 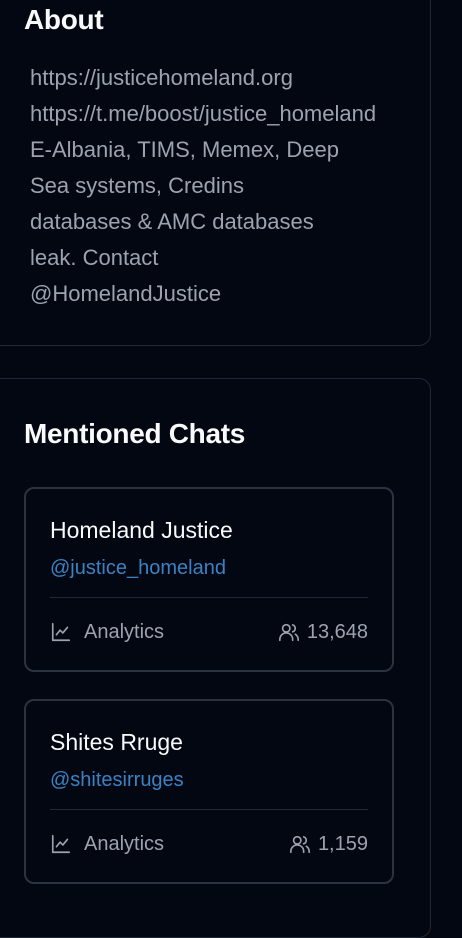 I want to click on about-line: leak. Contact, so click(x=94, y=257).